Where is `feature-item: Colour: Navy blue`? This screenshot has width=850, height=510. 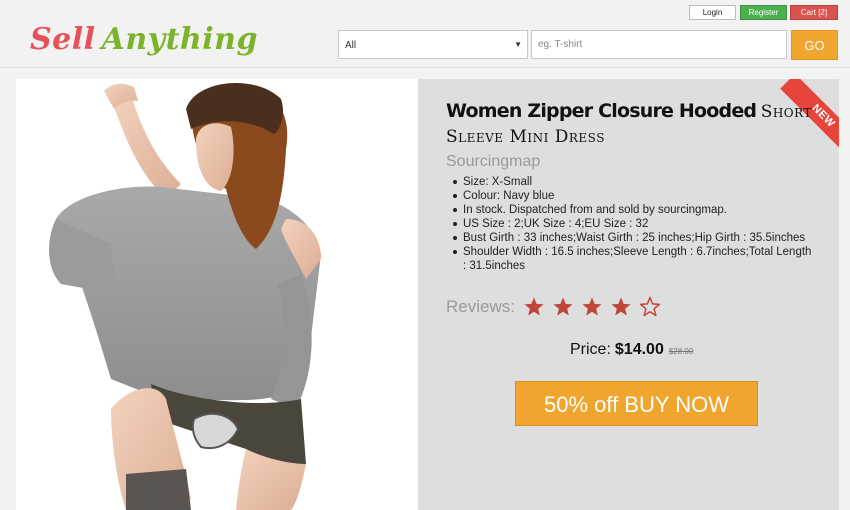
feature-item: Colour: Navy blue is located at coordinates (633, 196).